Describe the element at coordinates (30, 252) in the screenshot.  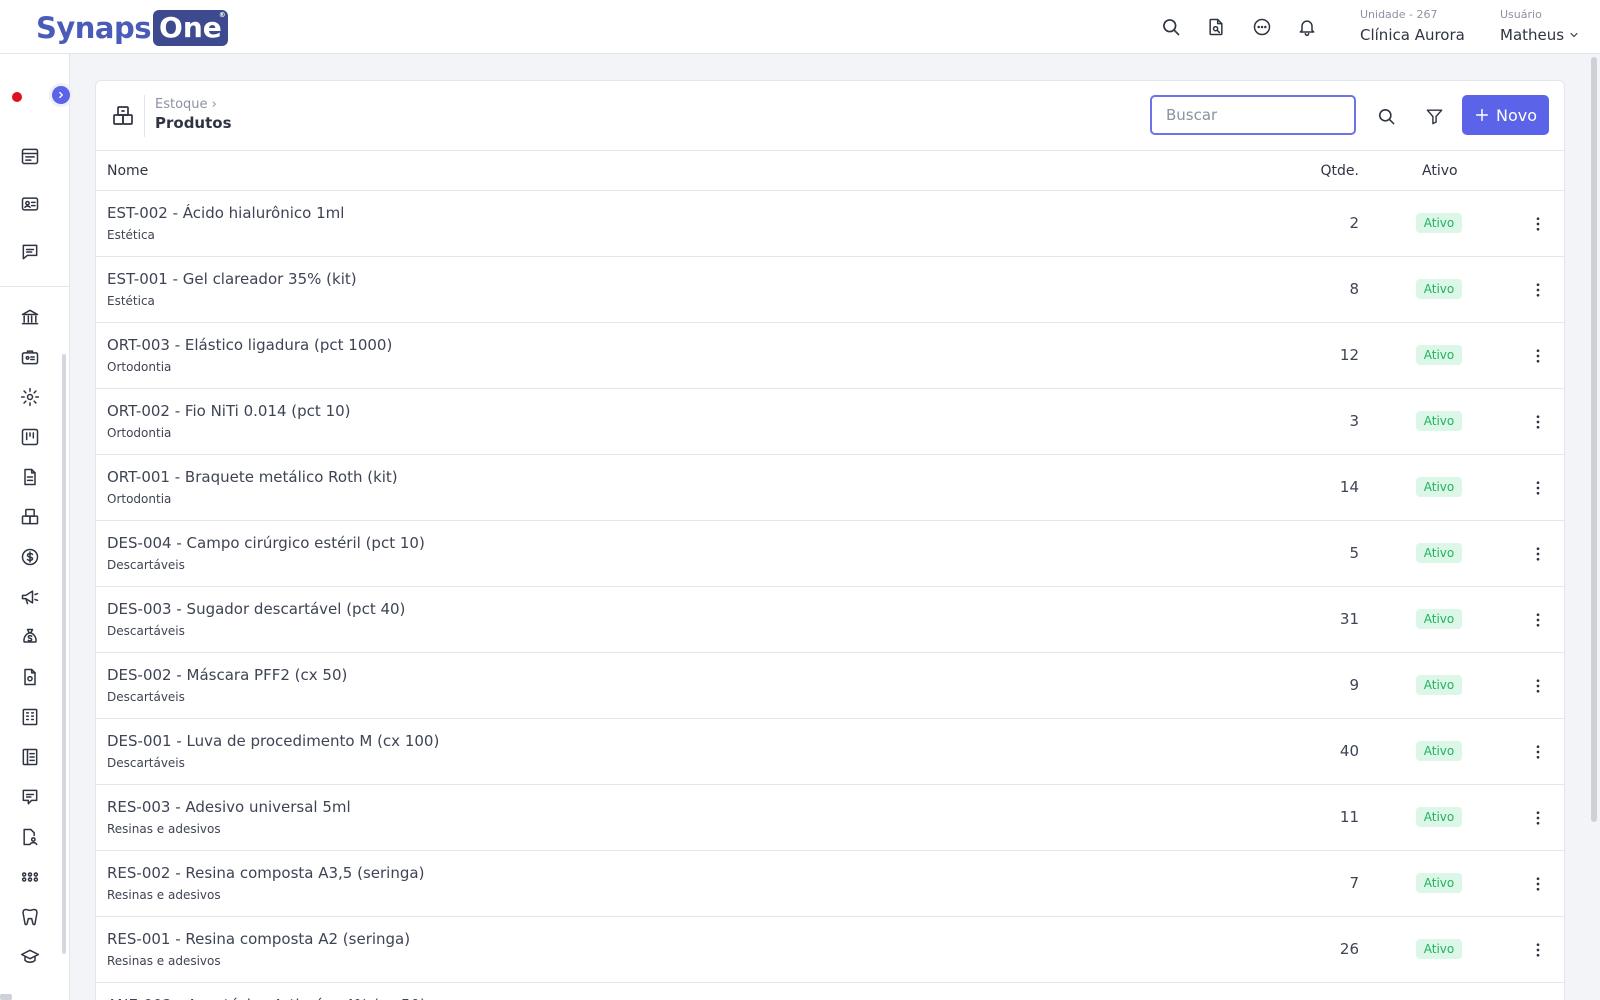
I see `message-icon` at that location.